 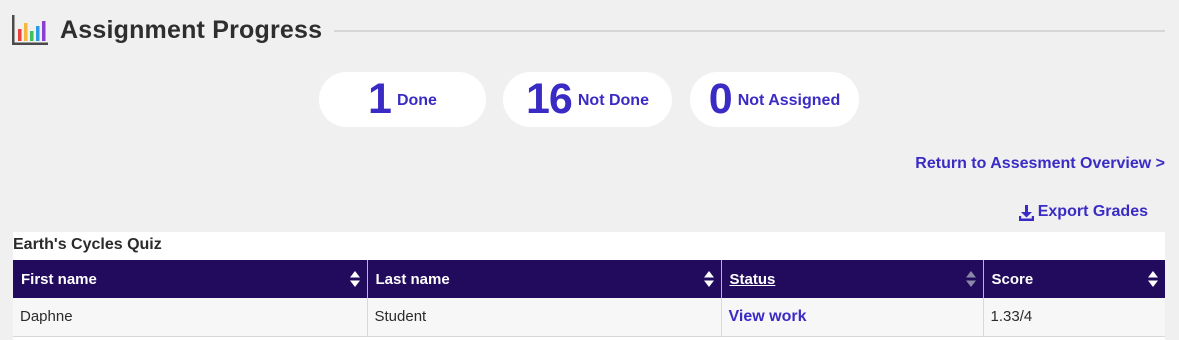 I want to click on status-cell: View work, so click(x=852, y=317).